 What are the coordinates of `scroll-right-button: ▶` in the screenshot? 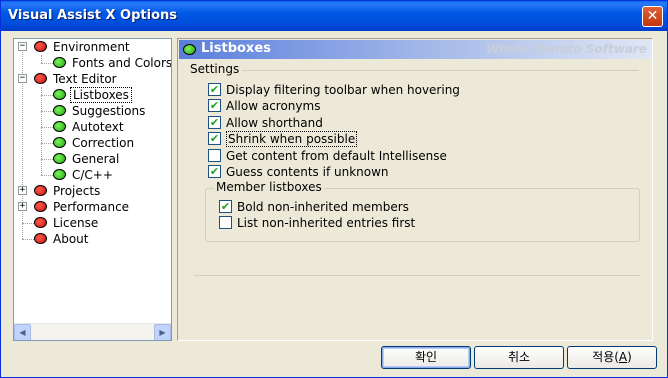 It's located at (162, 332).